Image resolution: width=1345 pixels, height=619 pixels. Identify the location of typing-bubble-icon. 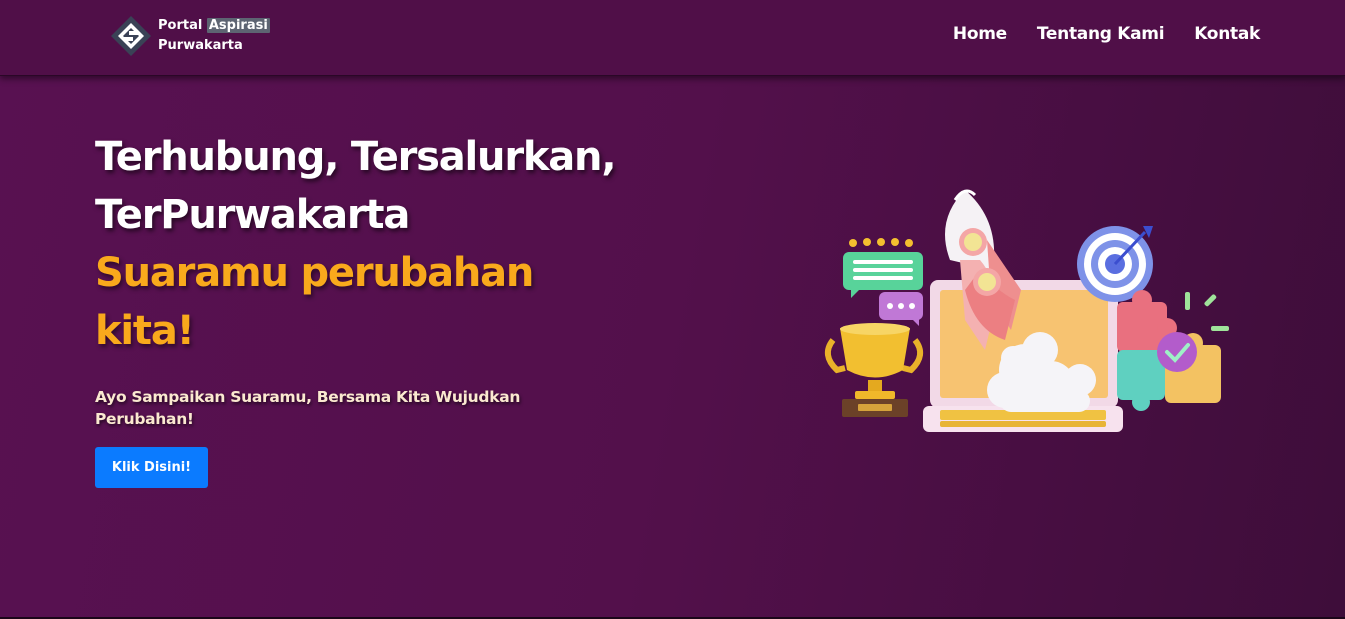
(901, 309).